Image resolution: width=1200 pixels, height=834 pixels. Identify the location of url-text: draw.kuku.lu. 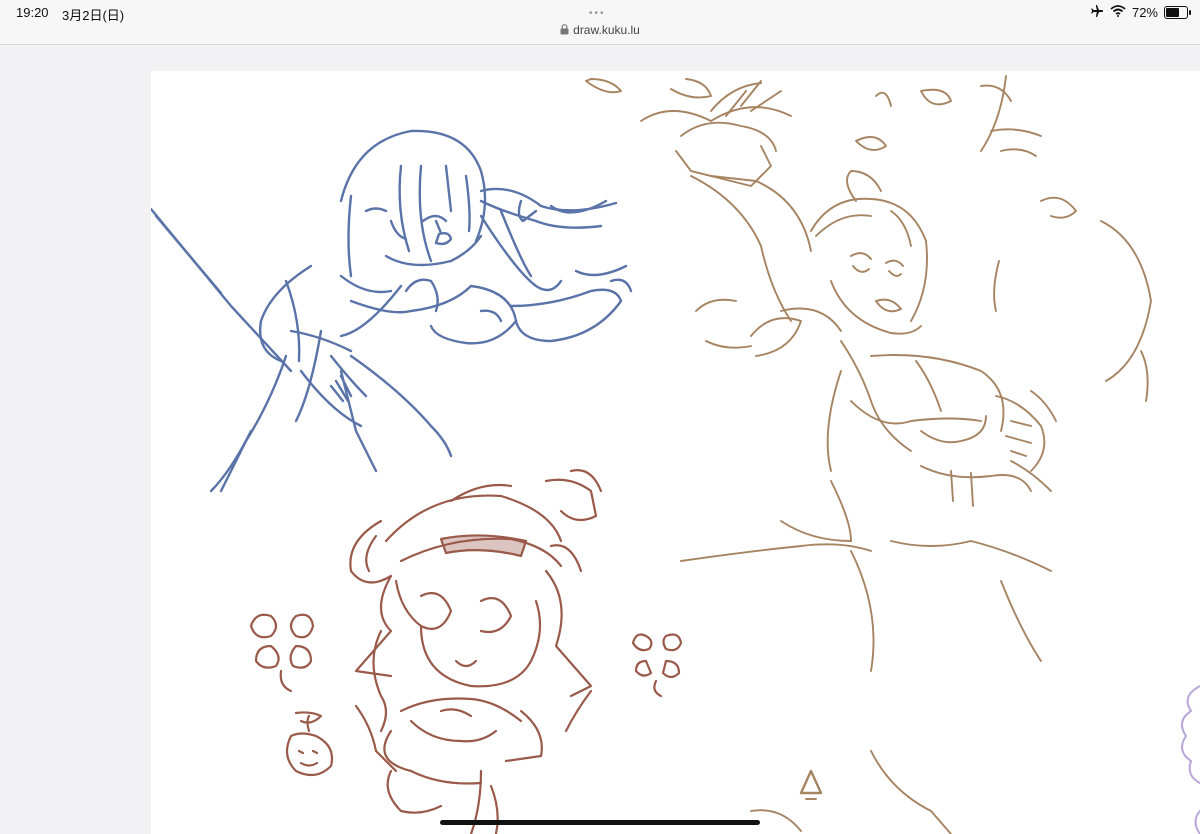
(606, 30).